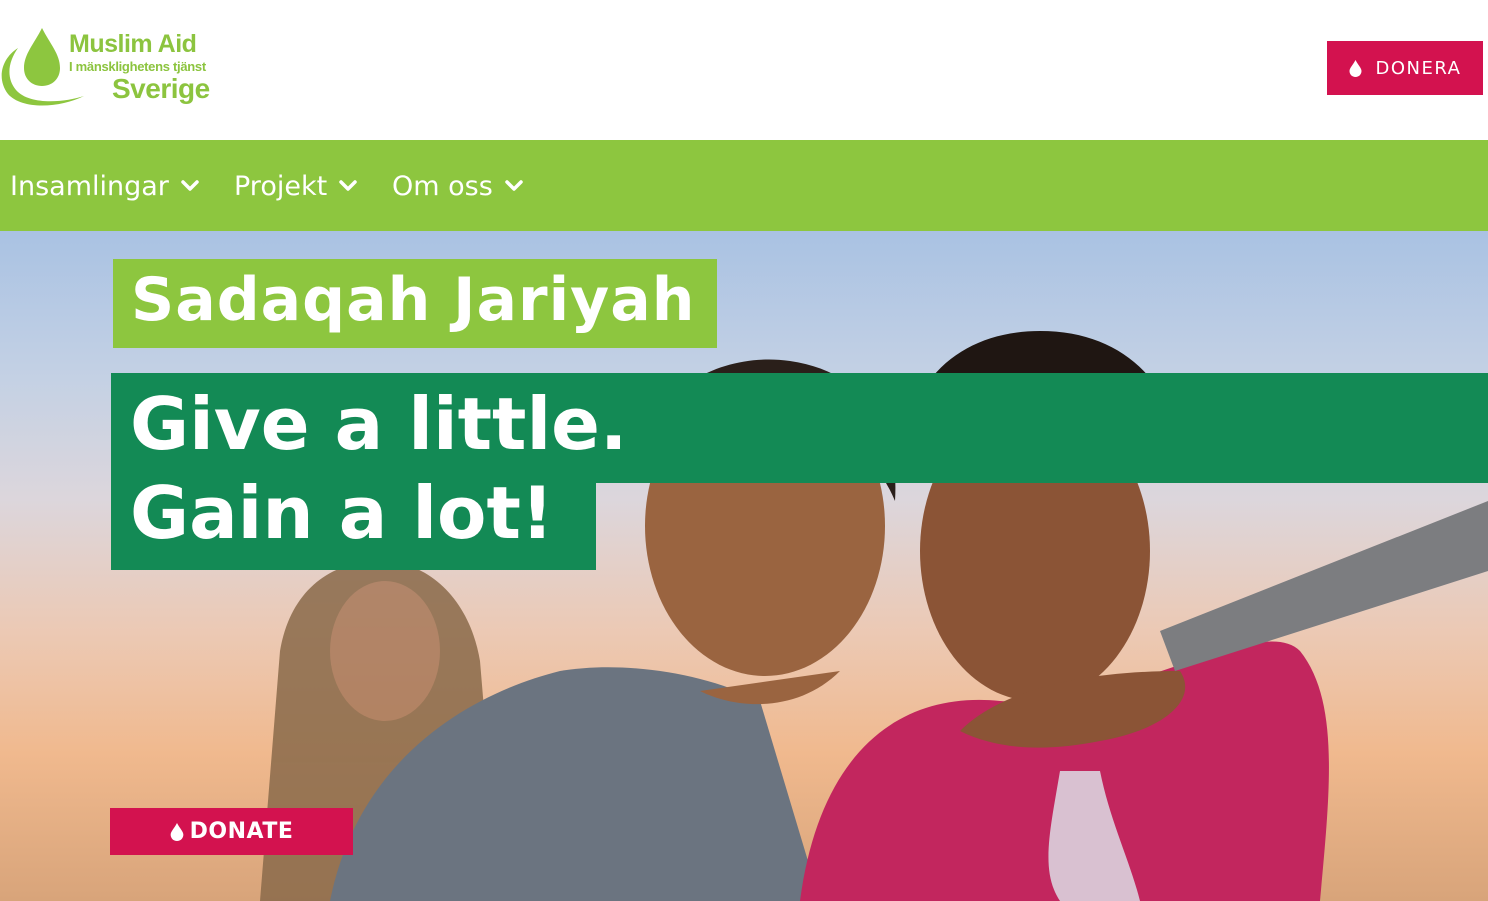 The image size is (1488, 901). Describe the element at coordinates (342, 513) in the screenshot. I see `hero-headline-line2: Gain a lot!` at that location.